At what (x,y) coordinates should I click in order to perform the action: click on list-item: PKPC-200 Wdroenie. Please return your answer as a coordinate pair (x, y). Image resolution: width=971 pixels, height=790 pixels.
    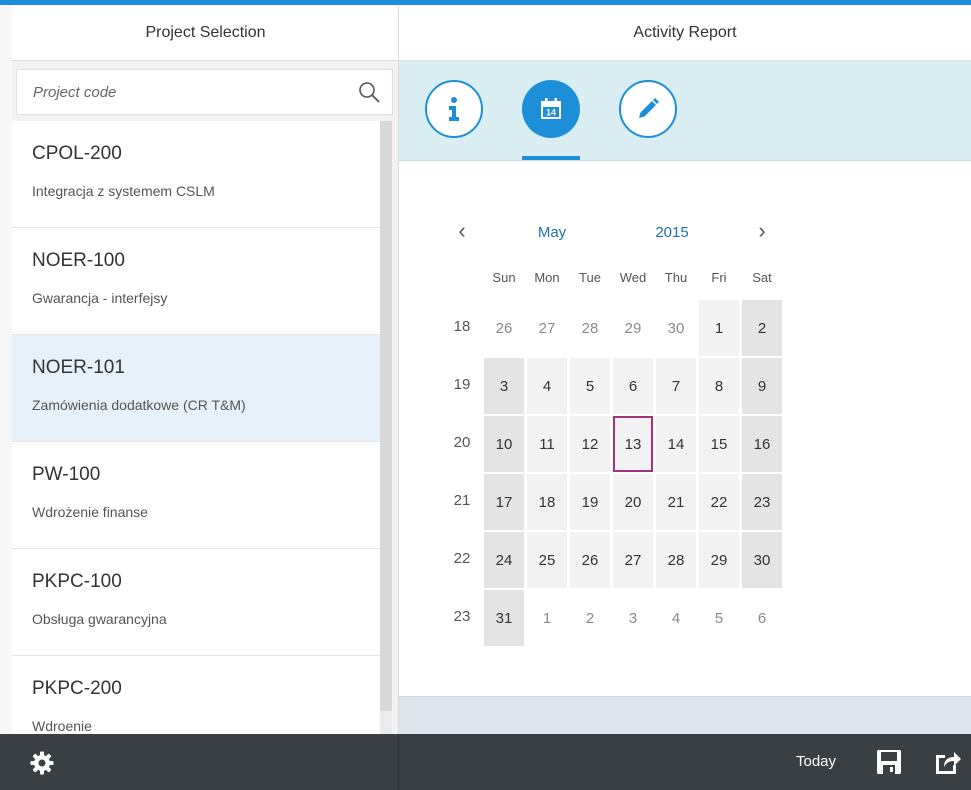
    Looking at the image, I should click on (196, 695).